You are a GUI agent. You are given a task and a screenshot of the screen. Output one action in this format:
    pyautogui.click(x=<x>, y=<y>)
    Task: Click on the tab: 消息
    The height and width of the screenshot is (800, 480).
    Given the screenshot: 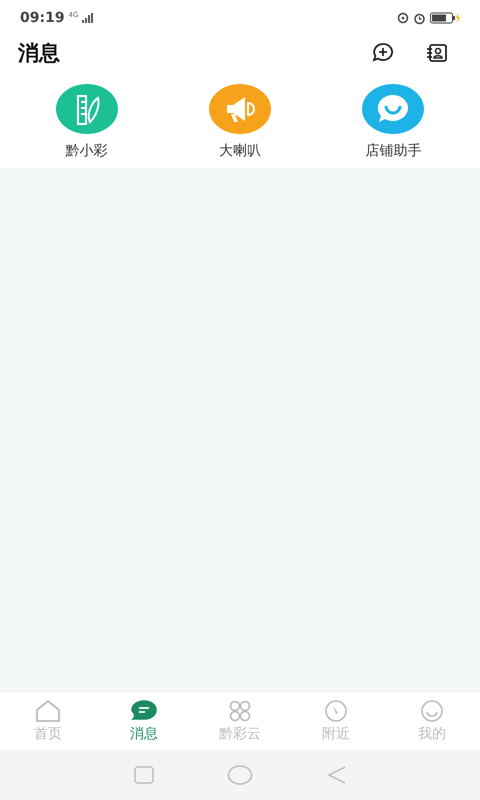 What is the action you would take?
    pyautogui.click(x=144, y=721)
    